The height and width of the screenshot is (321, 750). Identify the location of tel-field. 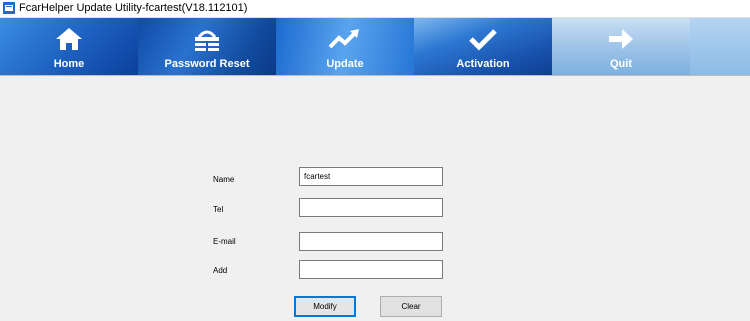
(371, 207).